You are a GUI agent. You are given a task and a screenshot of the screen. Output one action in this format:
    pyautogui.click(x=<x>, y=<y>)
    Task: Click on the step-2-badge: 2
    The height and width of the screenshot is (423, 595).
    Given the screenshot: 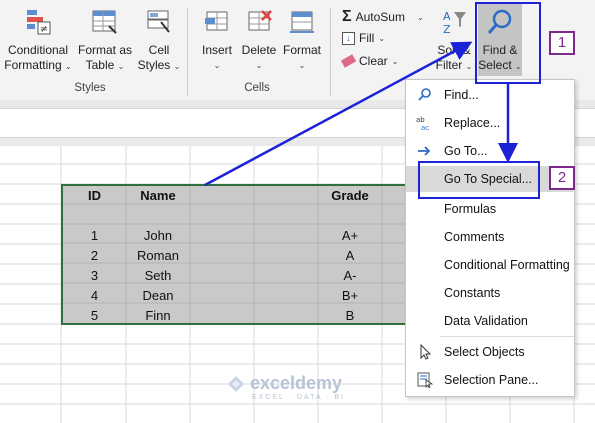 What is the action you would take?
    pyautogui.click(x=562, y=178)
    